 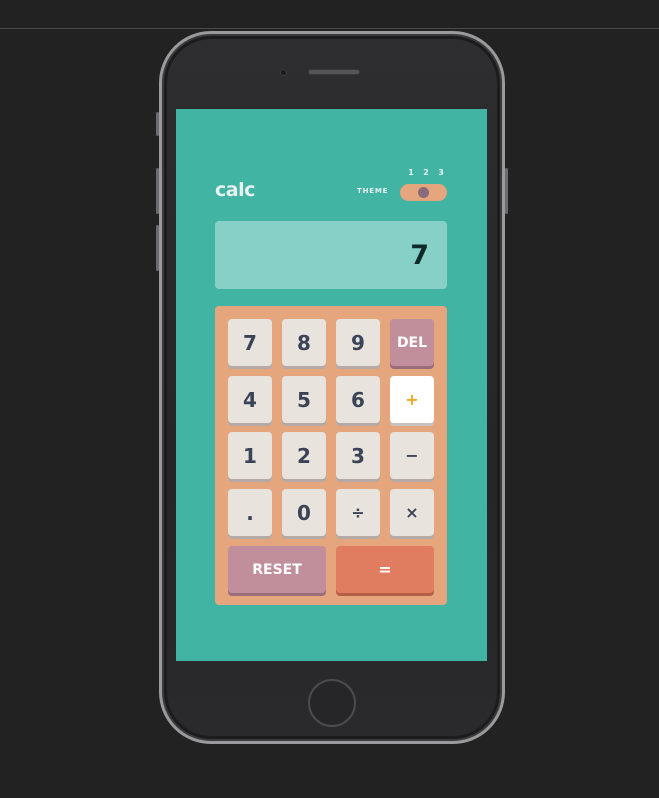 I want to click on key-3: 3, so click(x=358, y=455).